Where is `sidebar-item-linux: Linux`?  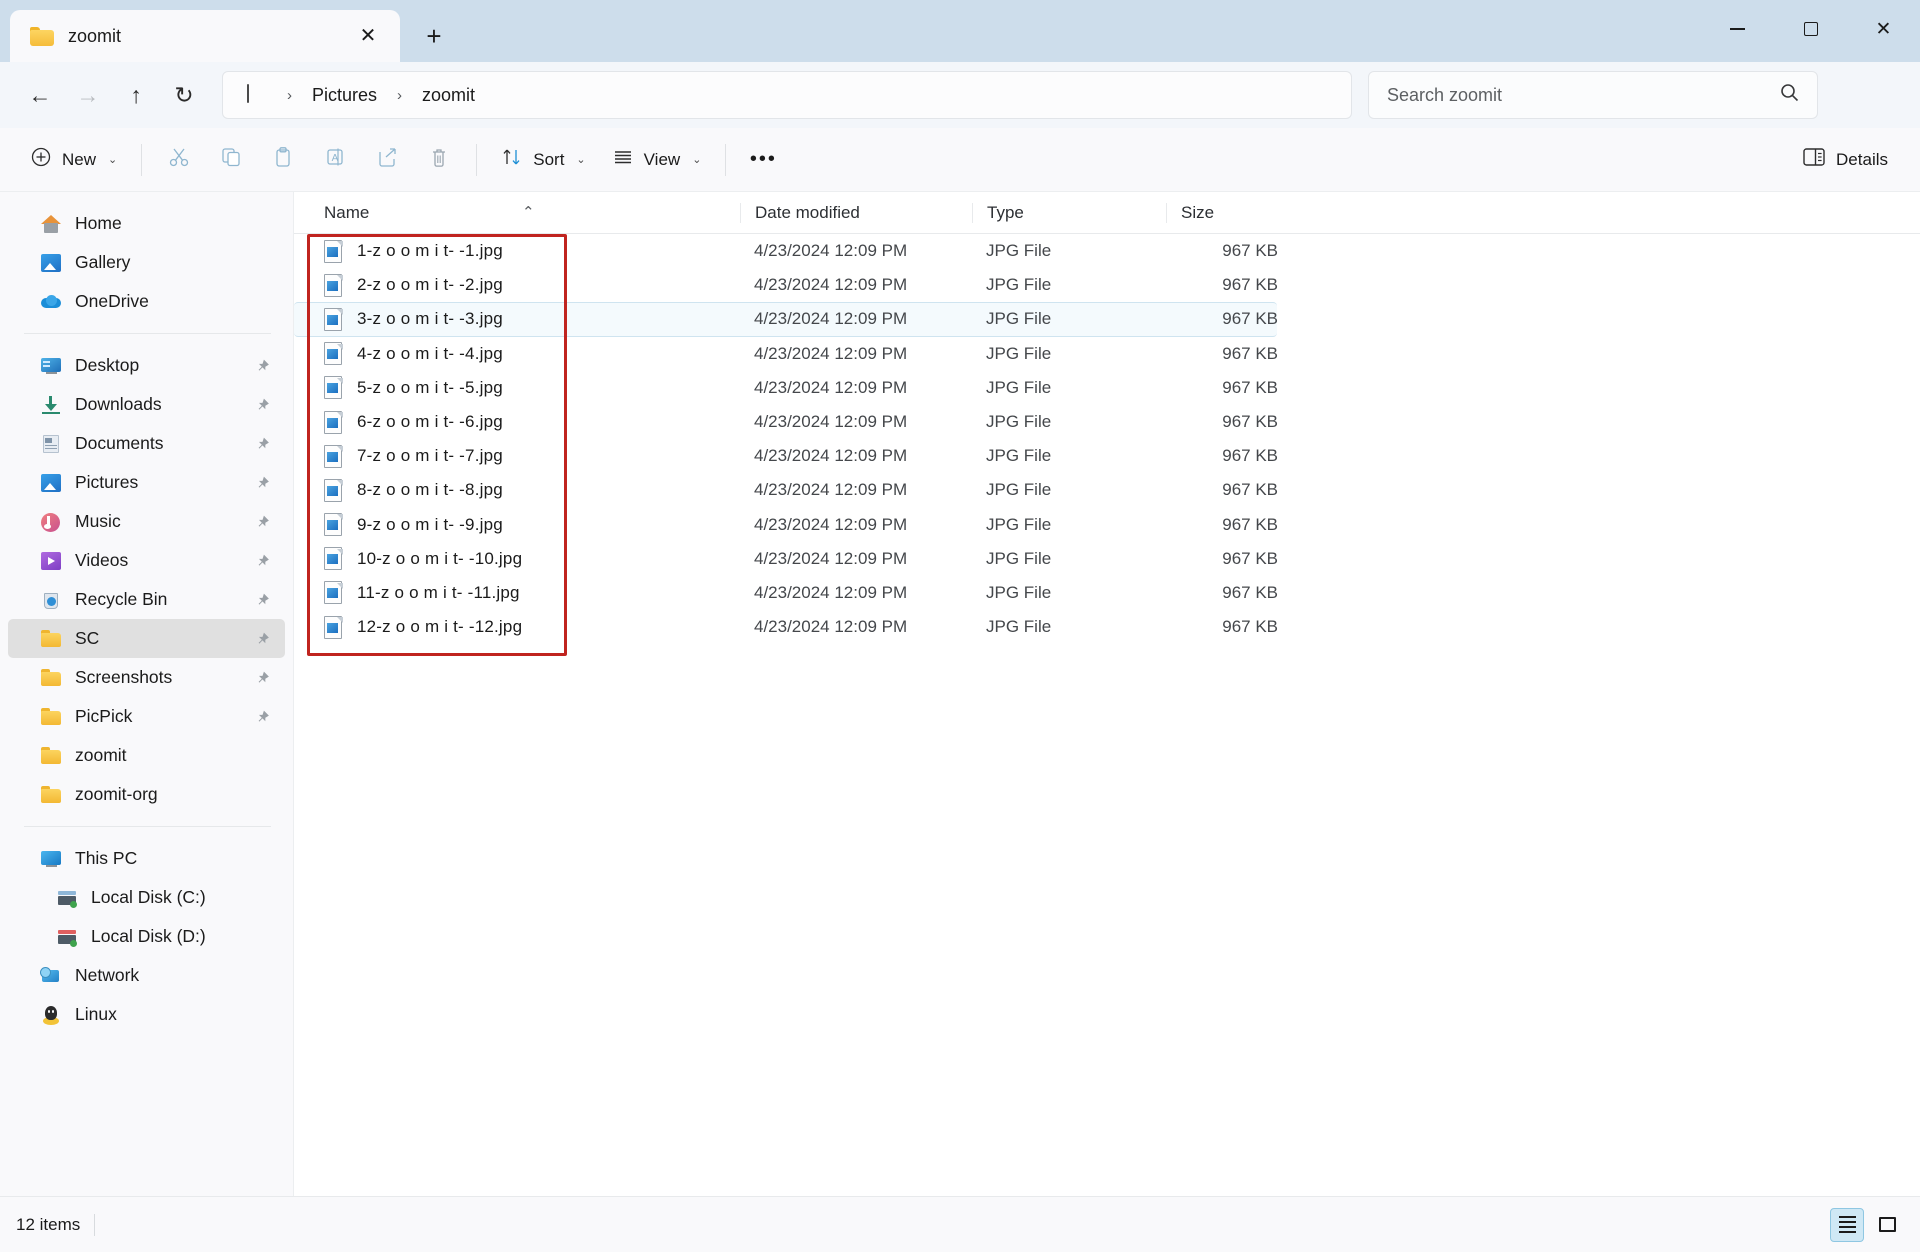 sidebar-item-linux: Linux is located at coordinates (146, 1014).